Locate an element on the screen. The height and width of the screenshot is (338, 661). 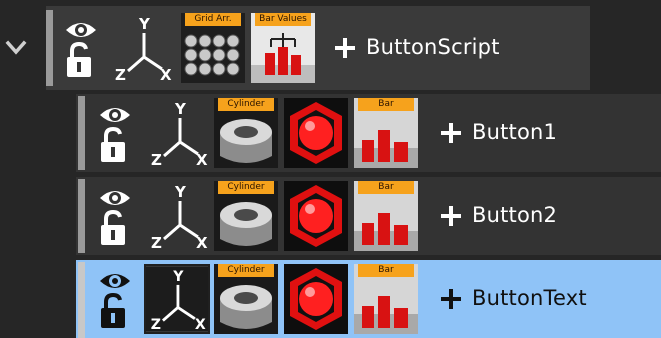
row-label: ButtonScript is located at coordinates (433, 47).